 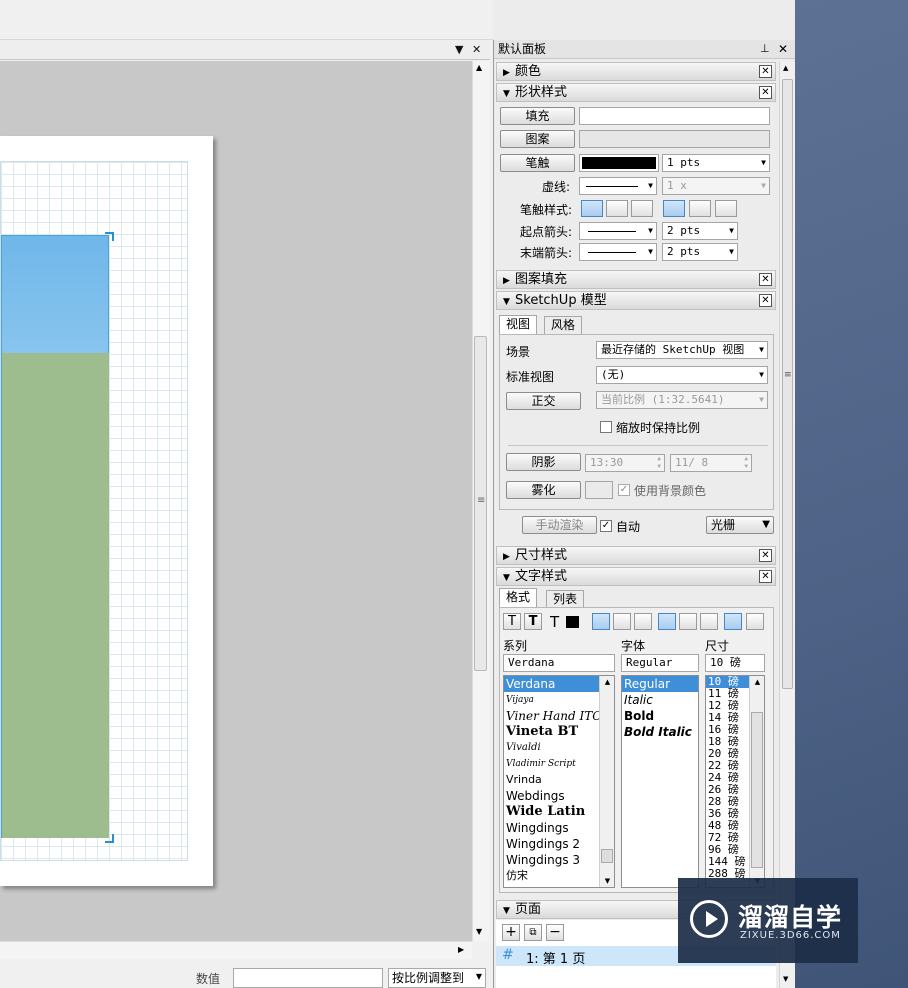 What do you see at coordinates (617, 208) in the screenshot?
I see `cap-style-2-button` at bounding box center [617, 208].